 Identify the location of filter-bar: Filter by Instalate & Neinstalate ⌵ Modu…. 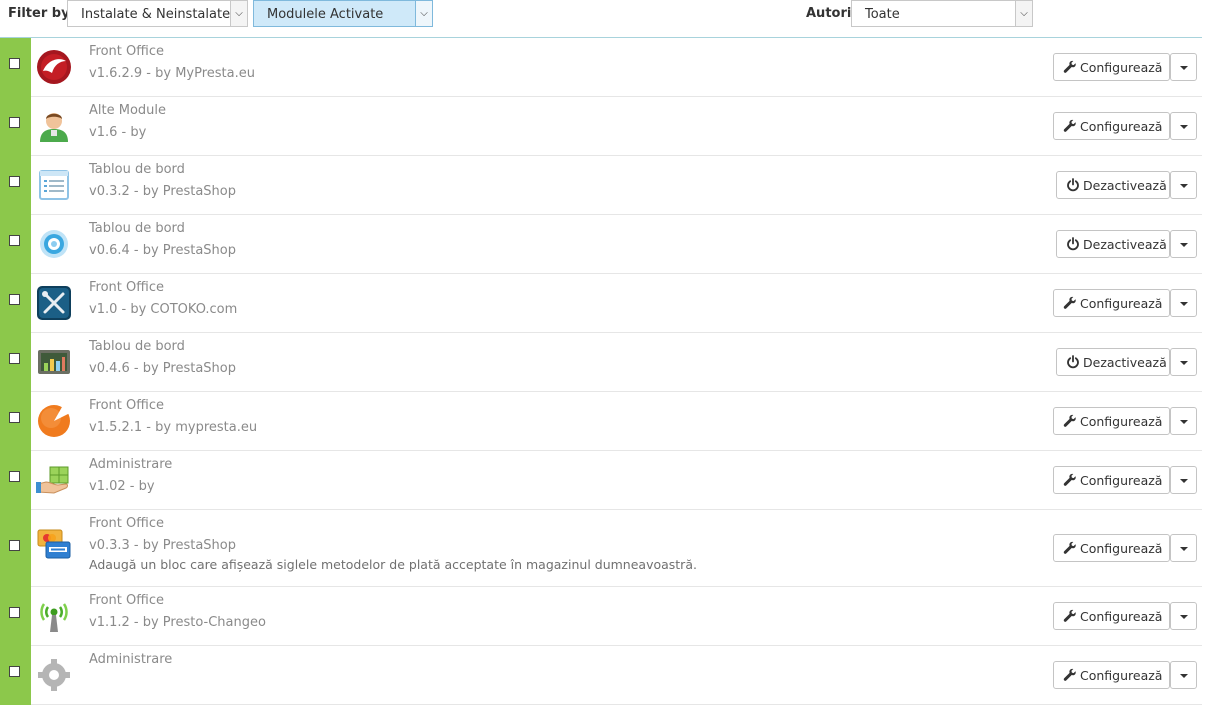
(613, 19).